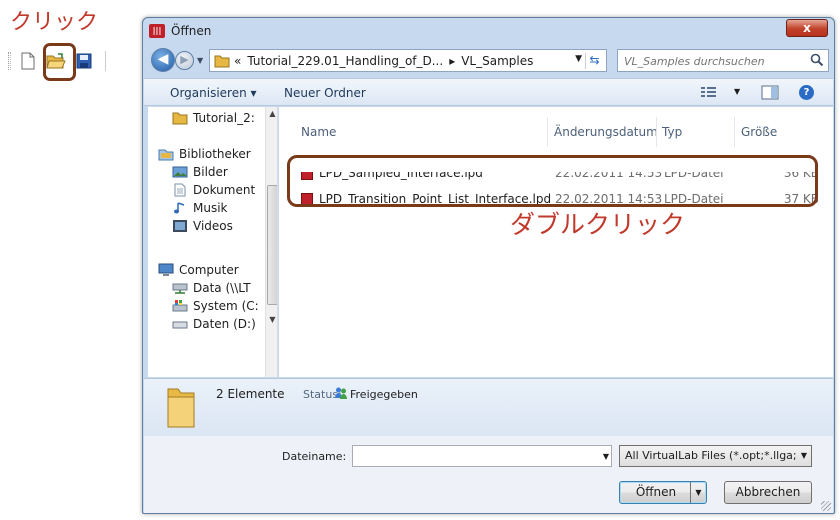  I want to click on address-dropdown-icon: ▼, so click(578, 59).